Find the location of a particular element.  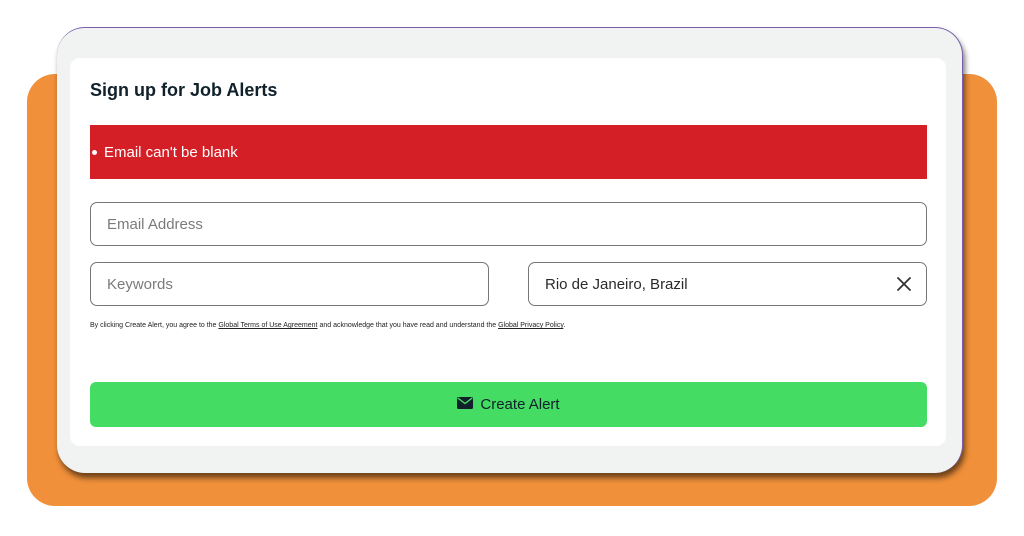

terms-link: Global Terms of Use Agreement is located at coordinates (267, 325).